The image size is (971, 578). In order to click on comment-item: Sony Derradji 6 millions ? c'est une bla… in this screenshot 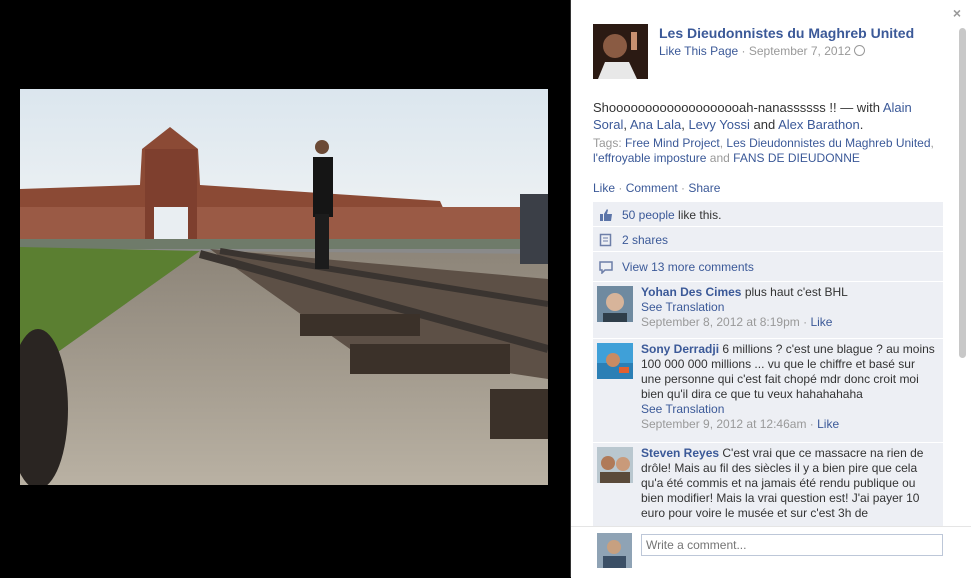, I will do `click(768, 391)`.